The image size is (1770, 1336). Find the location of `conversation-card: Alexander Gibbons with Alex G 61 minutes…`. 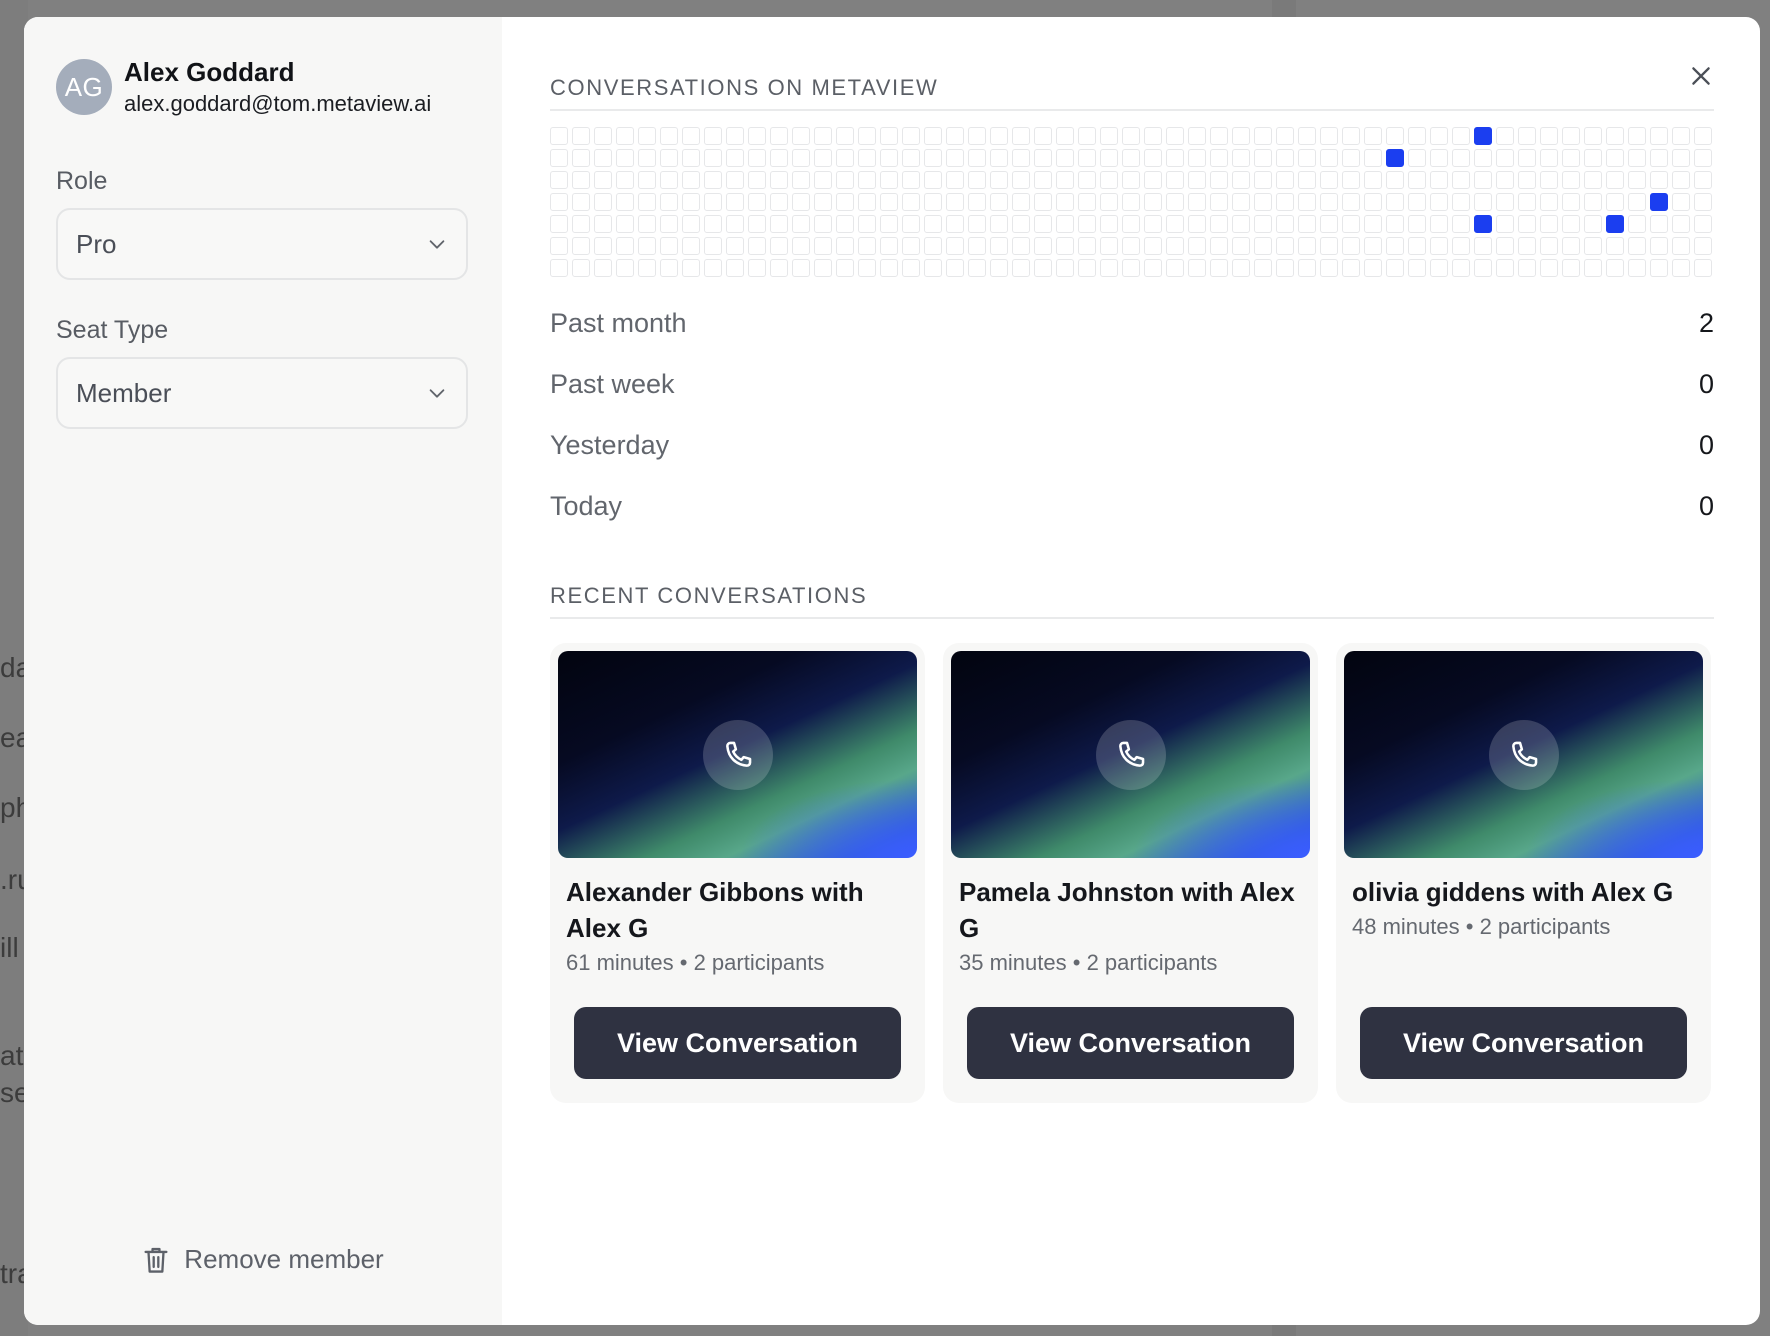

conversation-card: Alexander Gibbons with Alex G 61 minutes… is located at coordinates (737, 873).